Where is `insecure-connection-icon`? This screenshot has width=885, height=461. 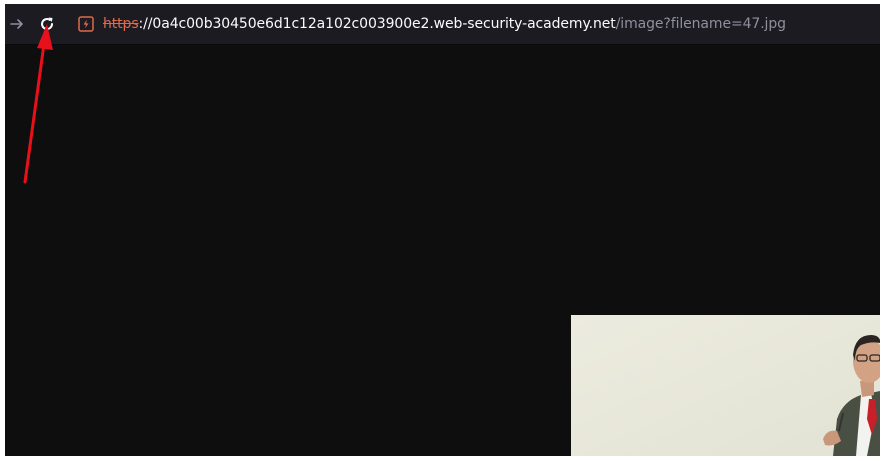 insecure-connection-icon is located at coordinates (86, 24).